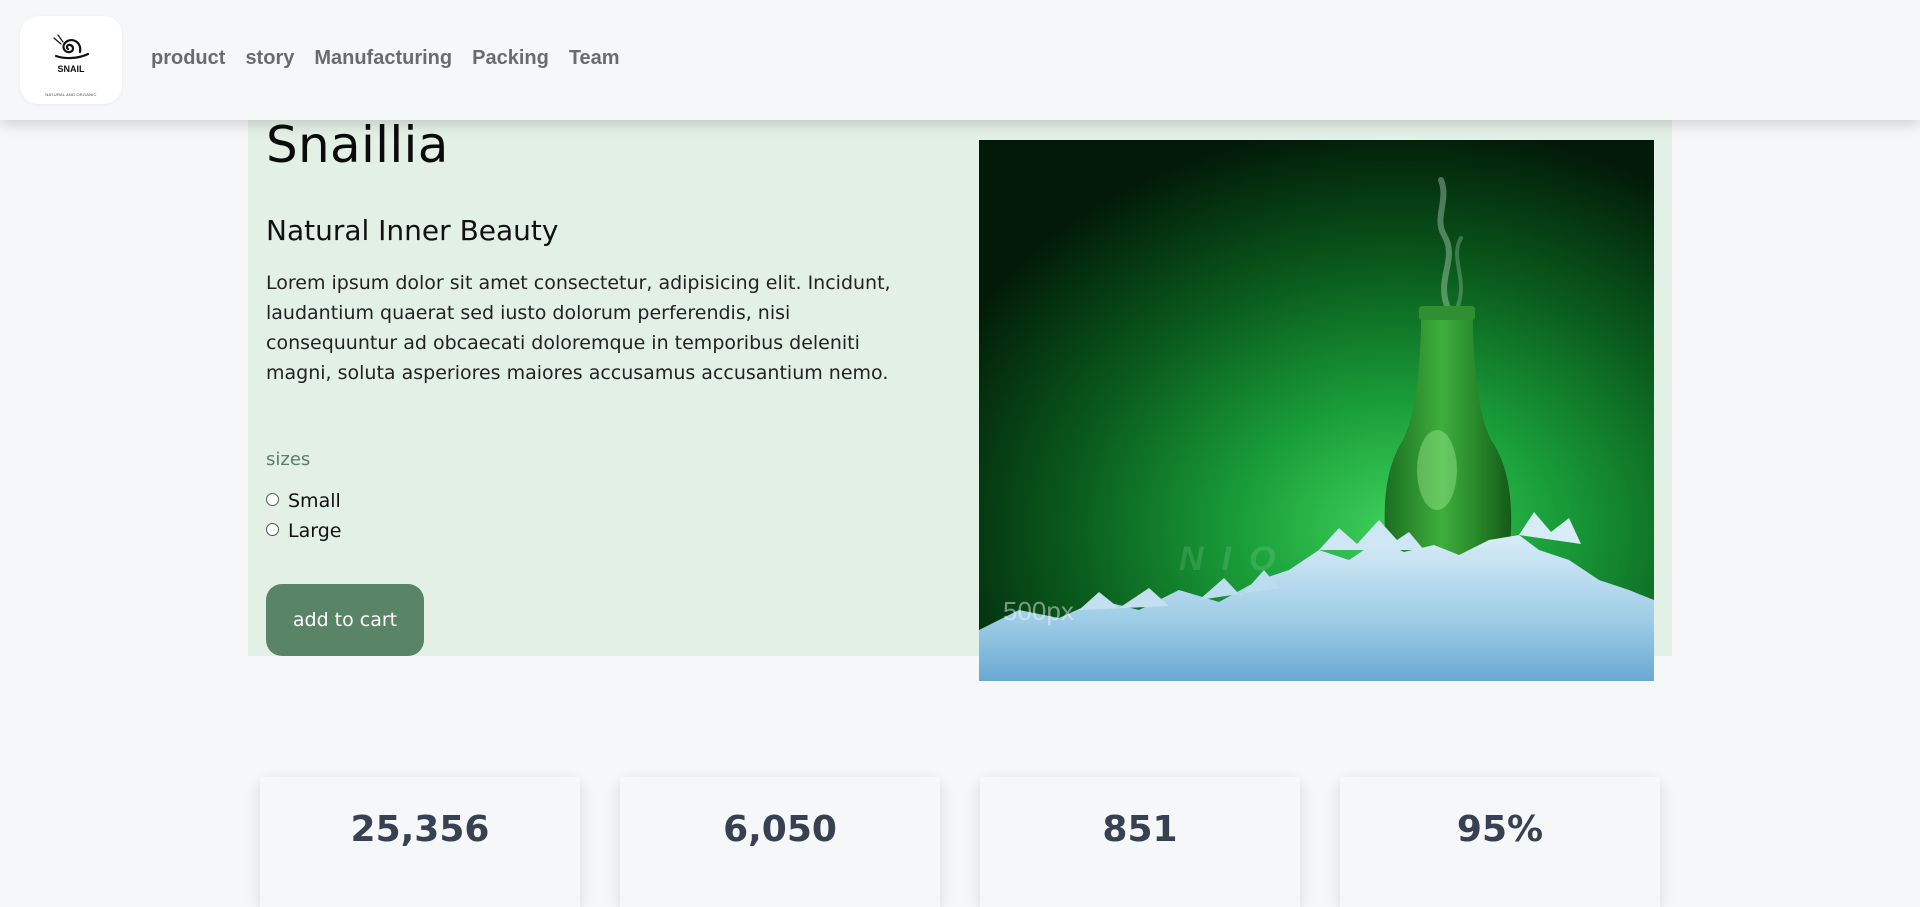 This screenshot has height=907, width=1920. I want to click on nav-item-manufacturing: Manufacturing, so click(383, 58).